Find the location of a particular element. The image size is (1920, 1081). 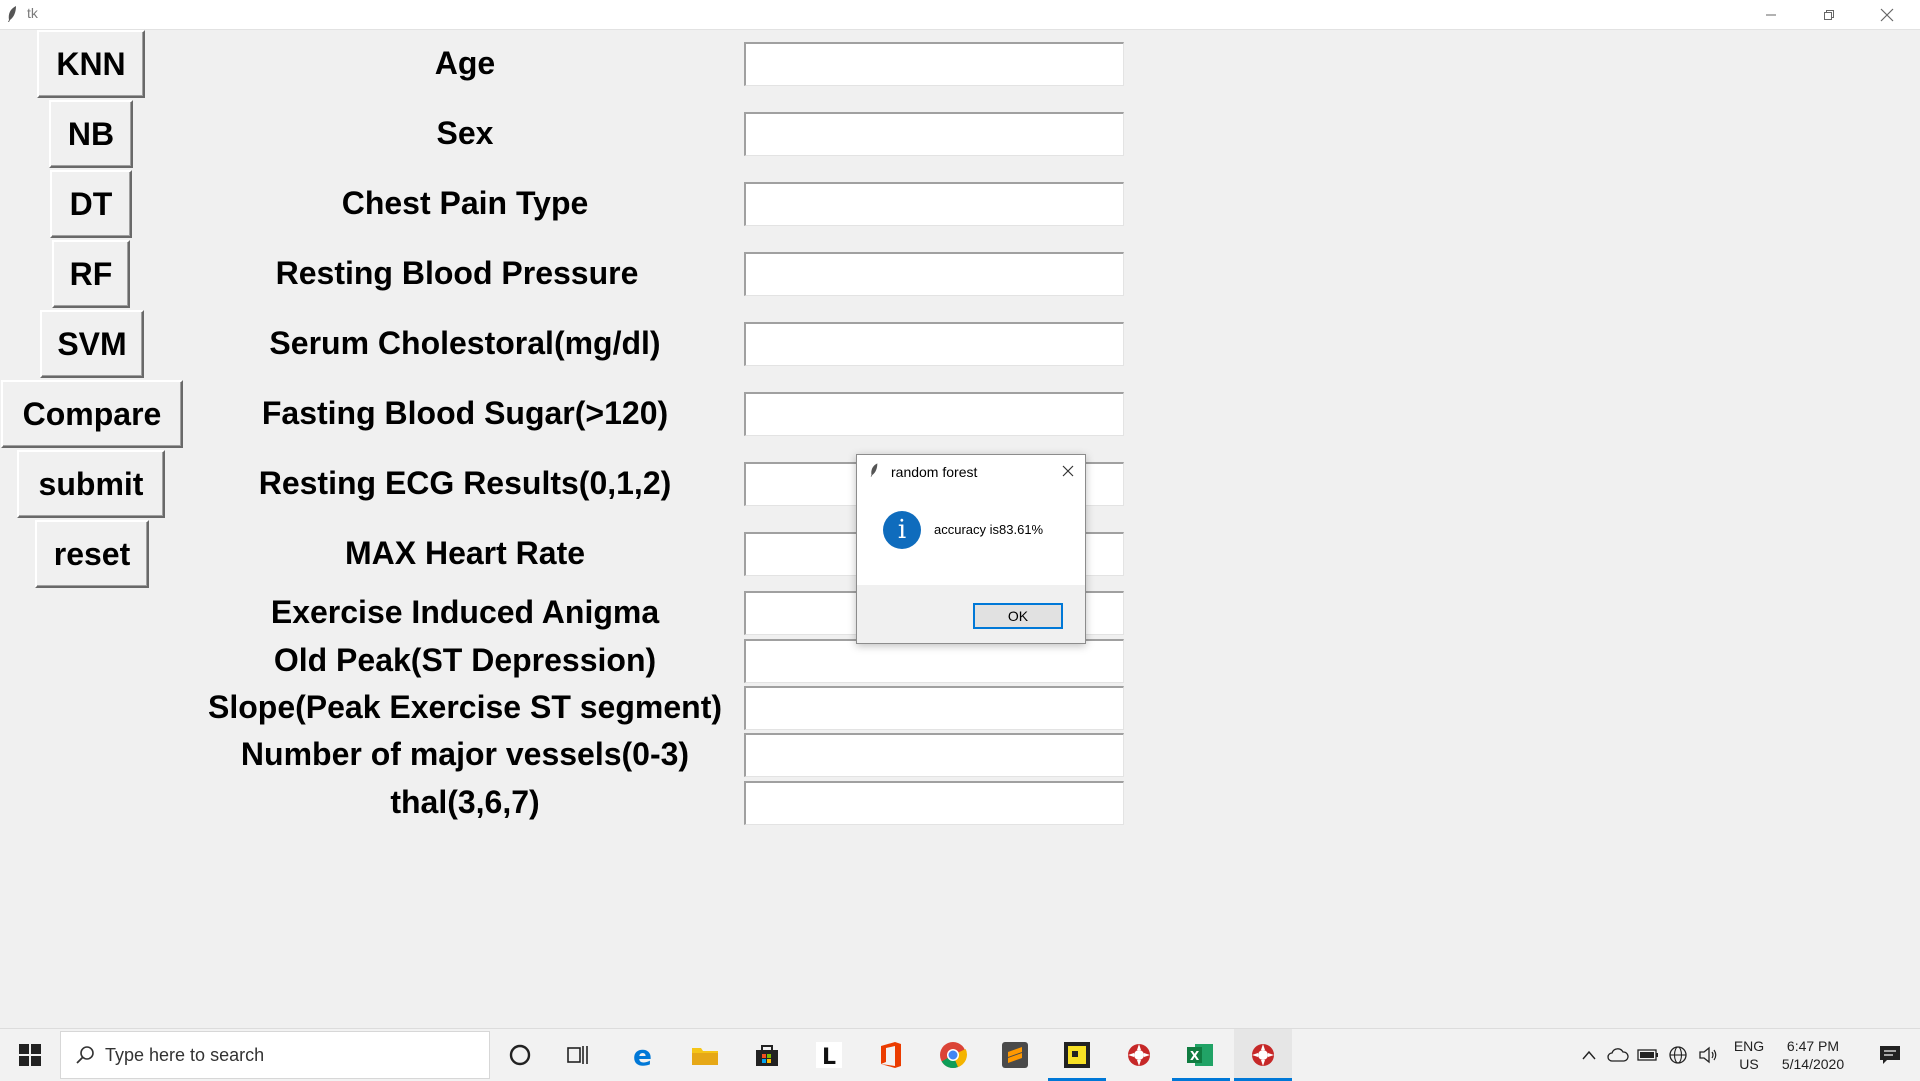

search-placeholder: Type here to search is located at coordinates (185, 1054).